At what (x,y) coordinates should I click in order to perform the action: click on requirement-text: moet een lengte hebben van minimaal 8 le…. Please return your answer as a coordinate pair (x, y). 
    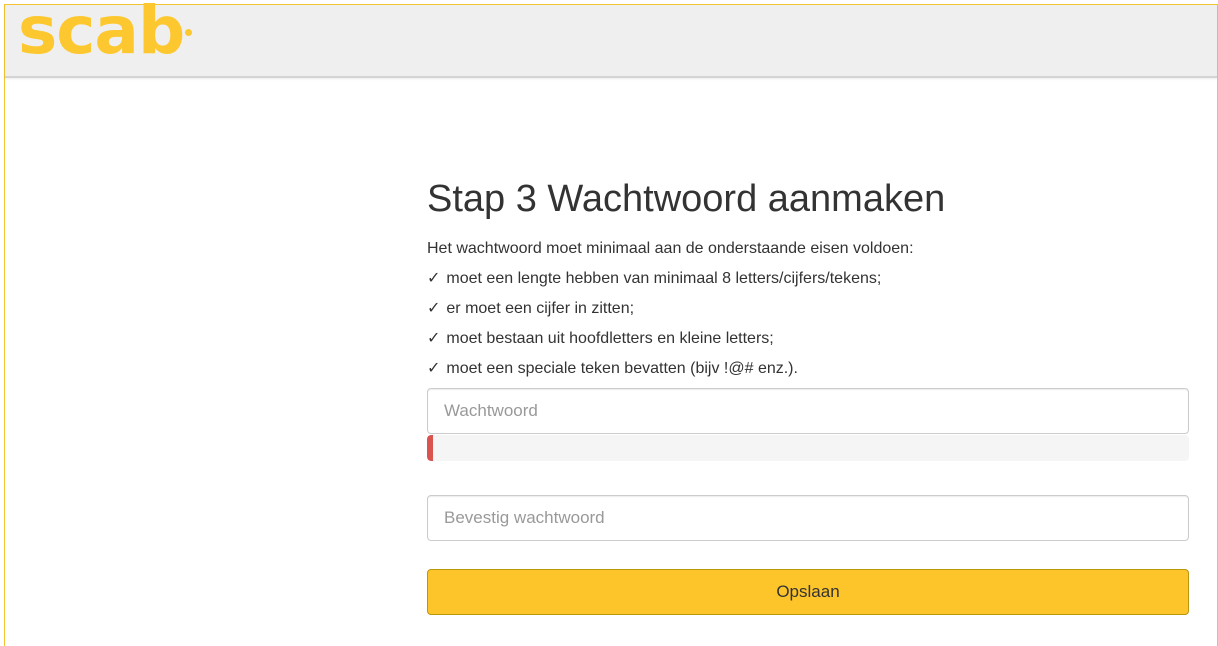
    Looking at the image, I should click on (664, 278).